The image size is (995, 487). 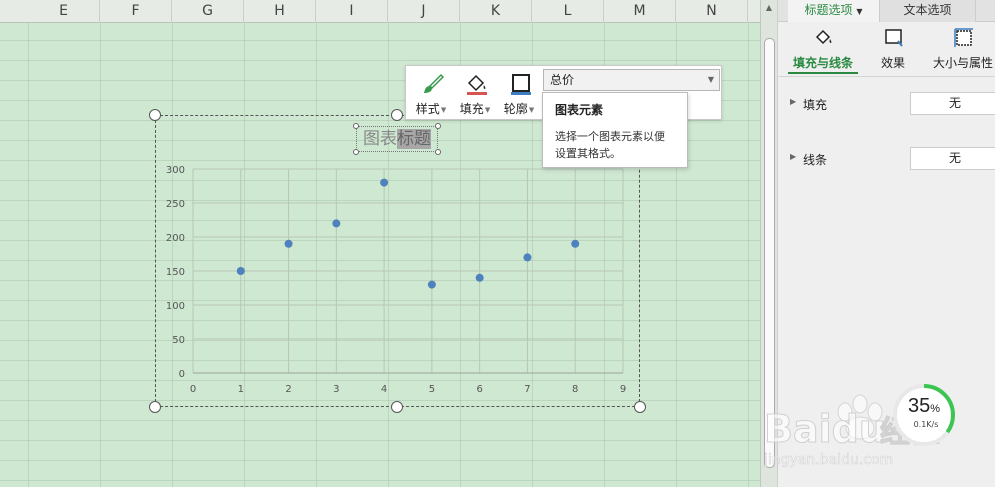 What do you see at coordinates (515, 109) in the screenshot?
I see `outline-label: 轮廓` at bounding box center [515, 109].